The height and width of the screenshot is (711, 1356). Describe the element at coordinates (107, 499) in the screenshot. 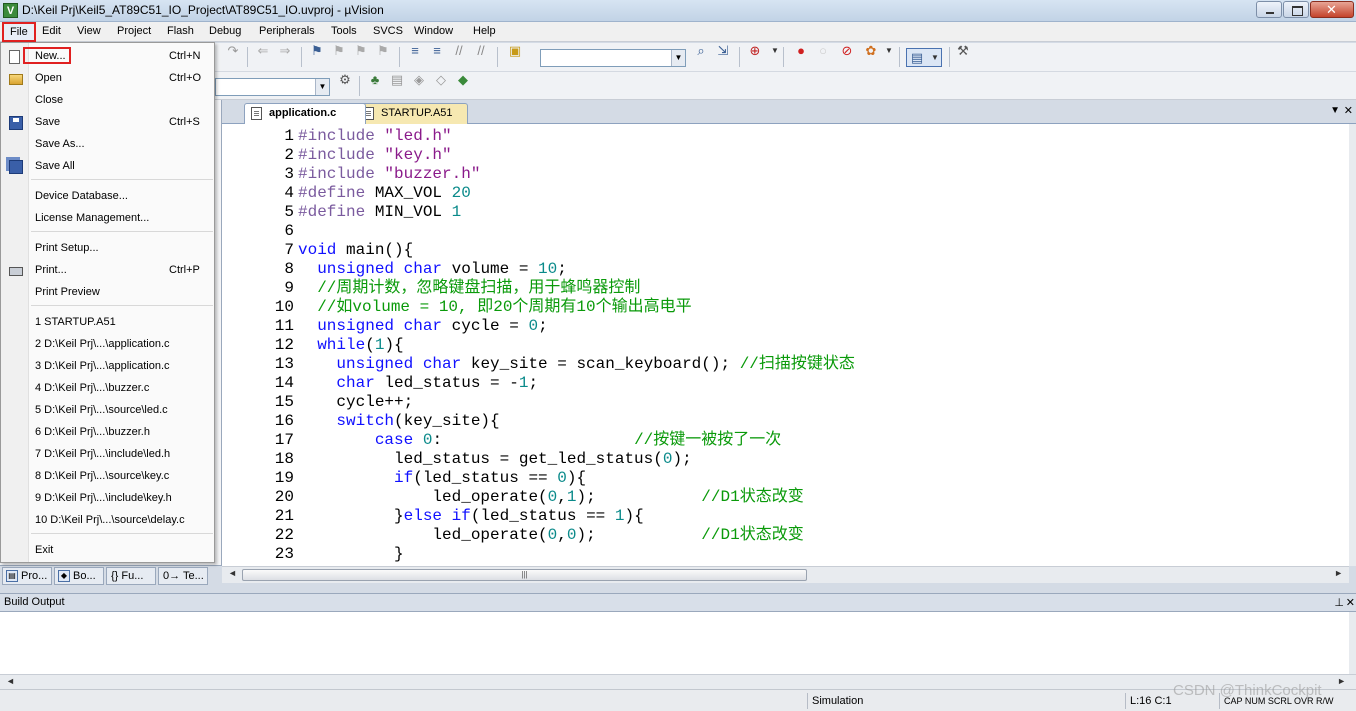

I see `file-menu-item: 9 D:\Keil Prj\...\include\key.h` at that location.